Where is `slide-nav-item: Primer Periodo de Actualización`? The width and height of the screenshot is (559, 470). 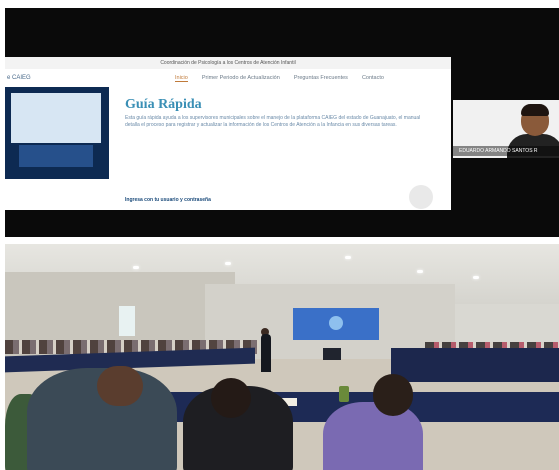 slide-nav-item: Primer Periodo de Actualización is located at coordinates (240, 78).